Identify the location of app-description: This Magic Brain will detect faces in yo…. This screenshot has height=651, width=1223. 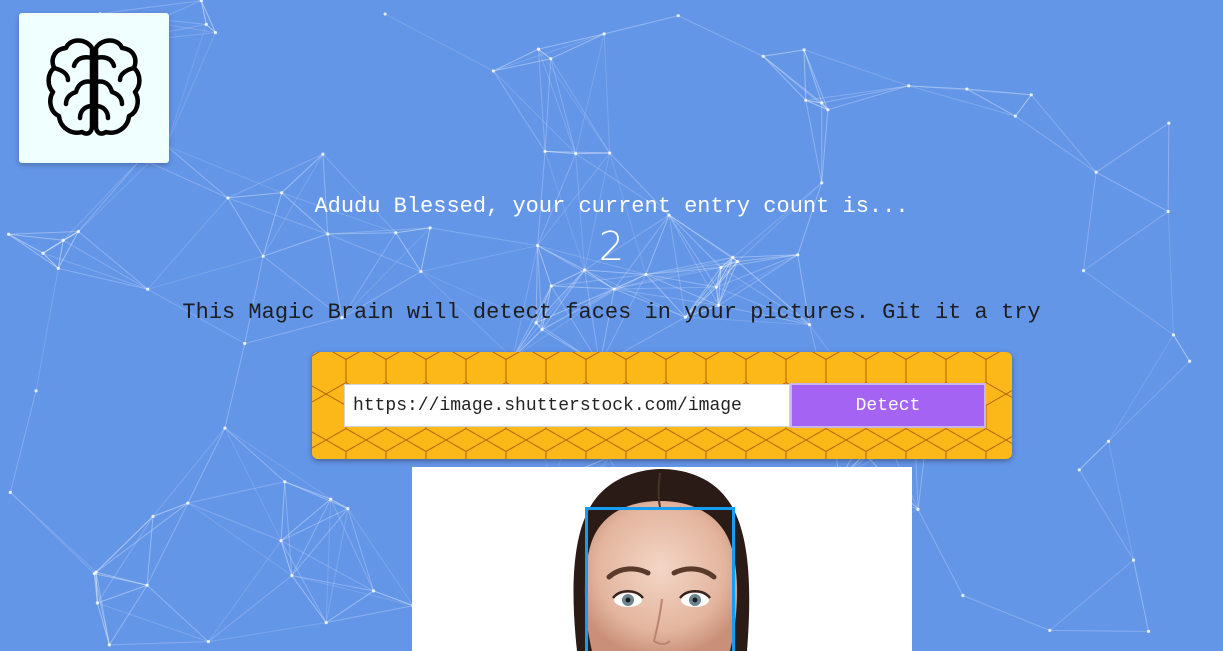
(611, 312).